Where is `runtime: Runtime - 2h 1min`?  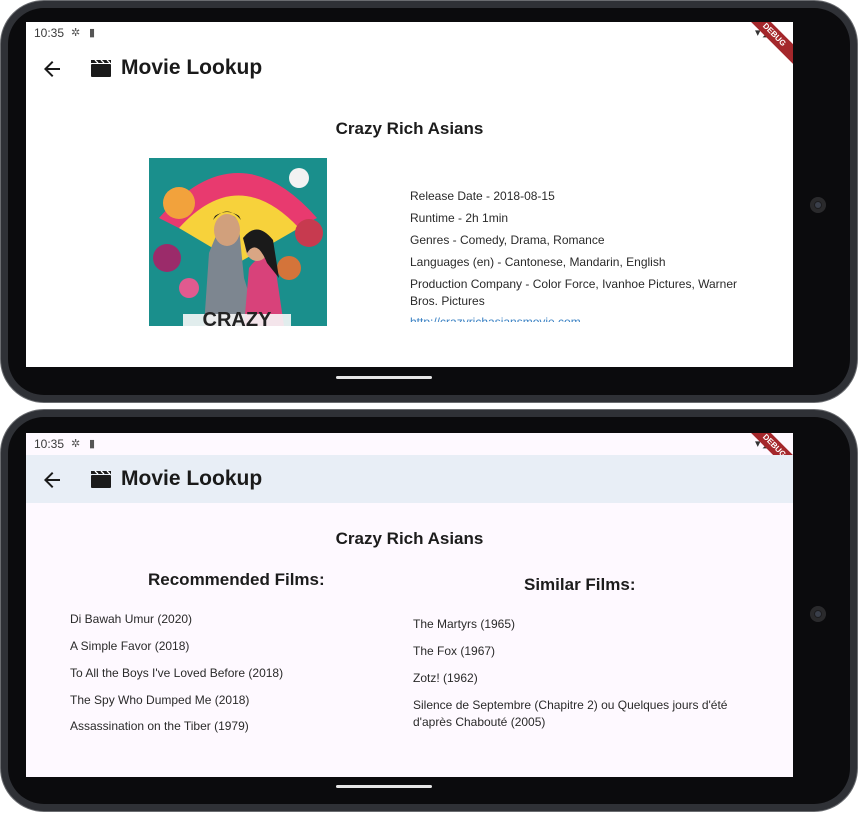
runtime: Runtime - 2h 1min is located at coordinates (459, 218).